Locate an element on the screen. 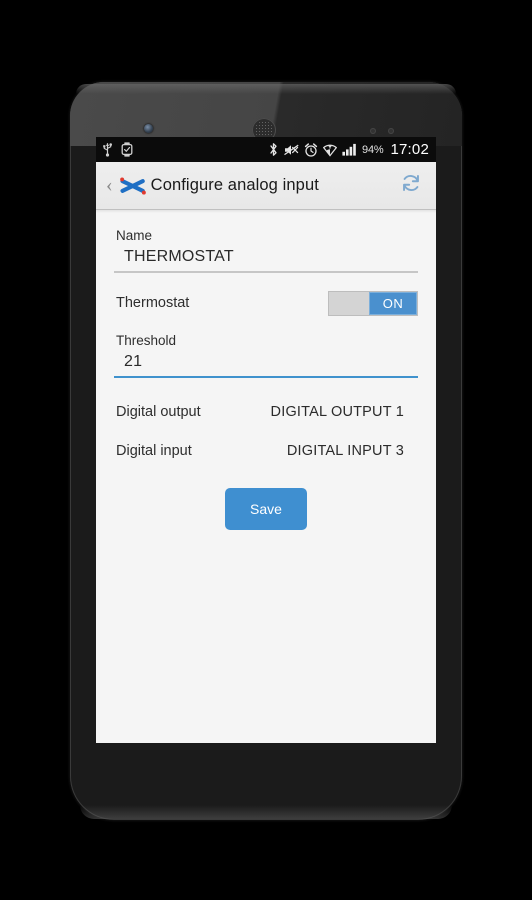 The width and height of the screenshot is (532, 900). device-top-highlight is located at coordinates (266, 89).